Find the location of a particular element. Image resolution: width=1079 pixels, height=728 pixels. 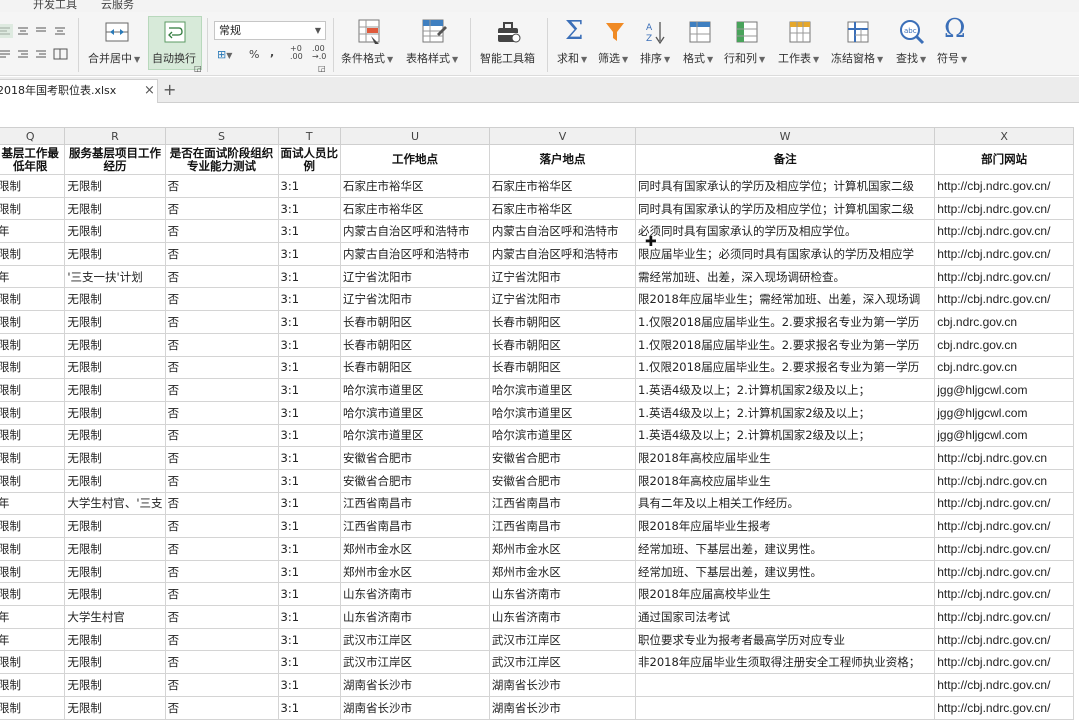

sum-button: 求和 ▼ is located at coordinates (572, 58).